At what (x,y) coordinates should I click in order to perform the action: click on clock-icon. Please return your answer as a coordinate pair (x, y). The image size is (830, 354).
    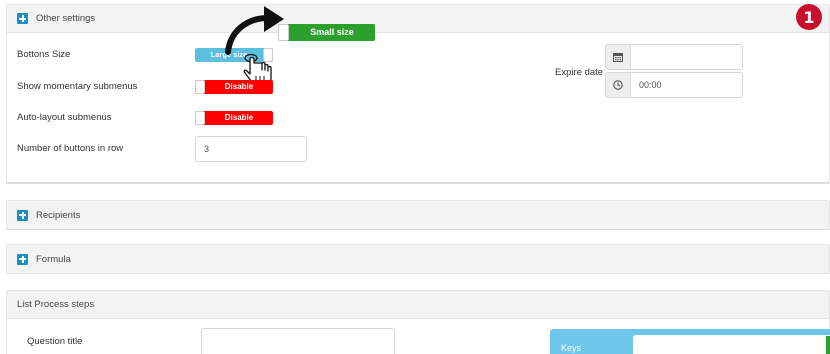
    Looking at the image, I should click on (618, 85).